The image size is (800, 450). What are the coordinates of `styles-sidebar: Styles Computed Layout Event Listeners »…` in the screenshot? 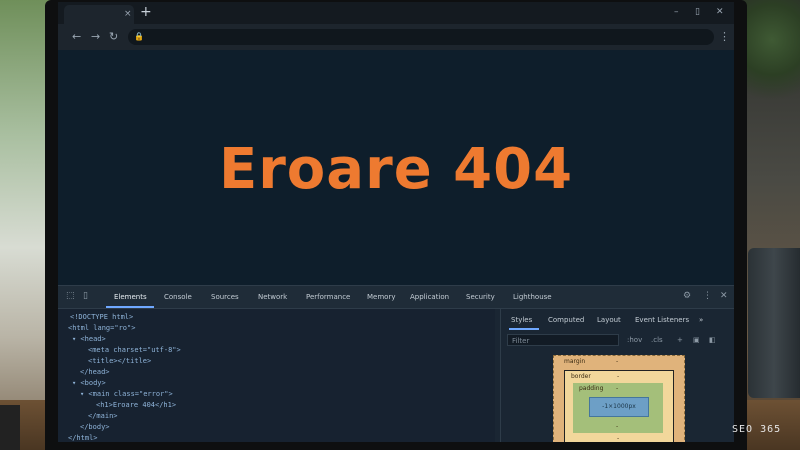 It's located at (617, 375).